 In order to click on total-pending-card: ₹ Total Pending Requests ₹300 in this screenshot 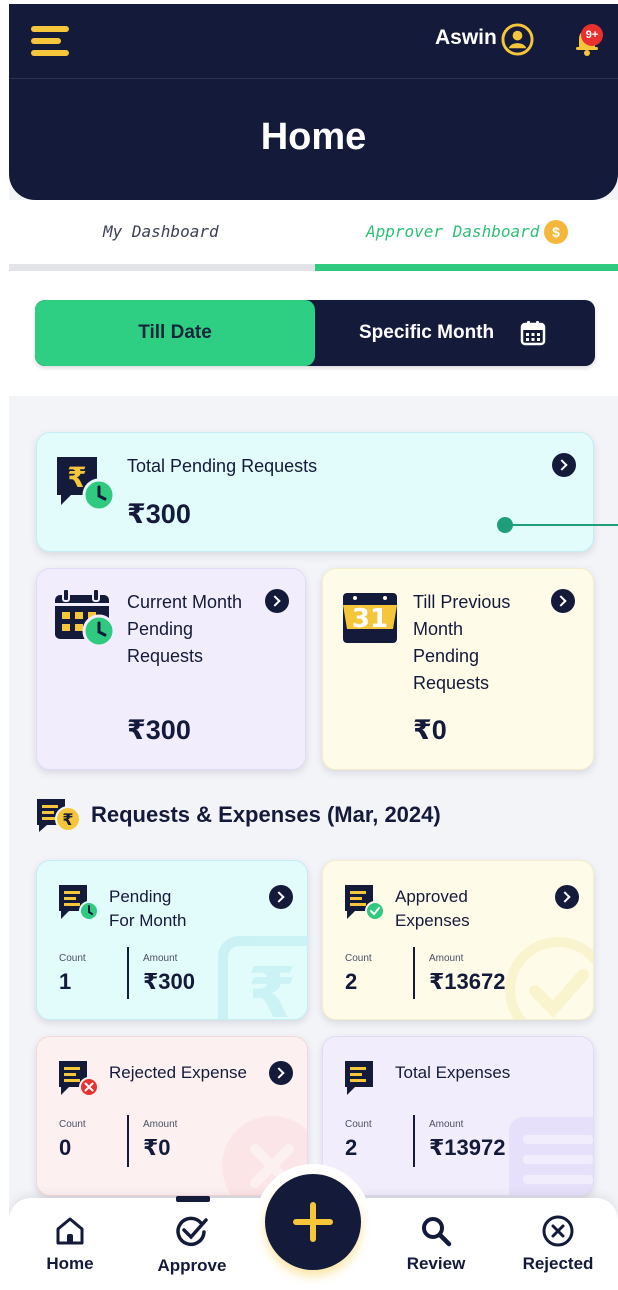, I will do `click(315, 492)`.